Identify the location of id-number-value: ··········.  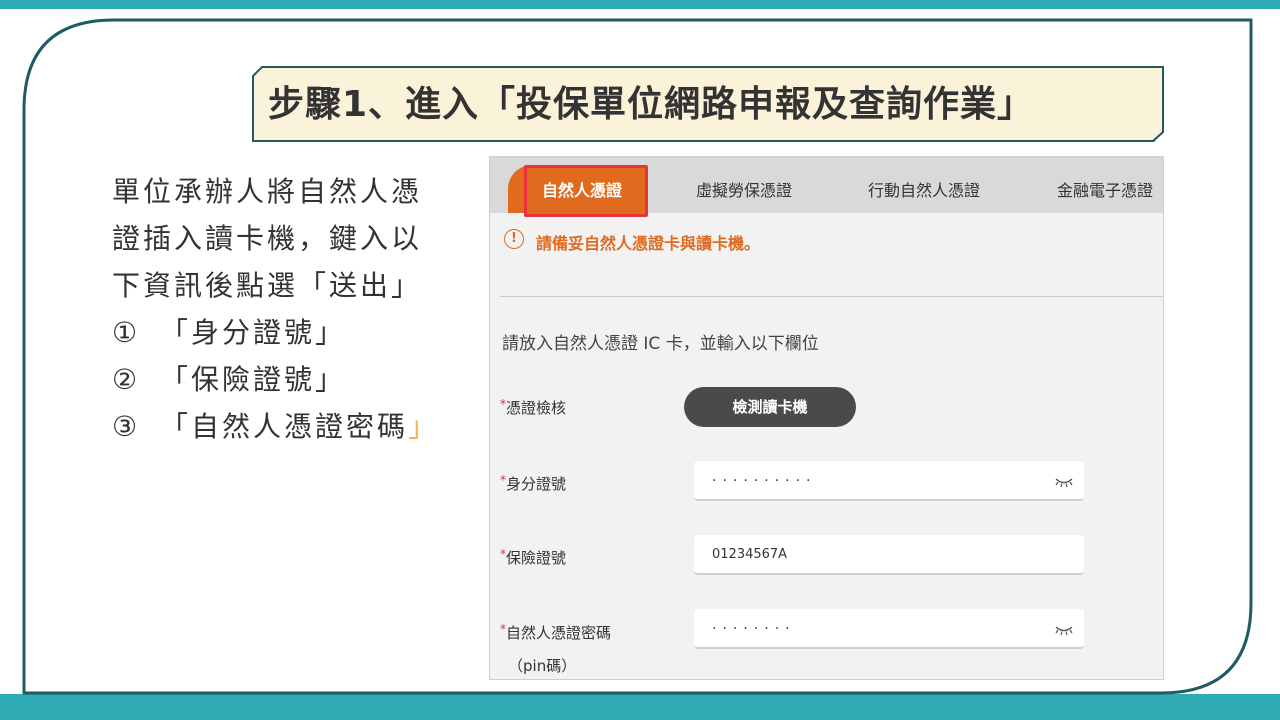
(764, 481).